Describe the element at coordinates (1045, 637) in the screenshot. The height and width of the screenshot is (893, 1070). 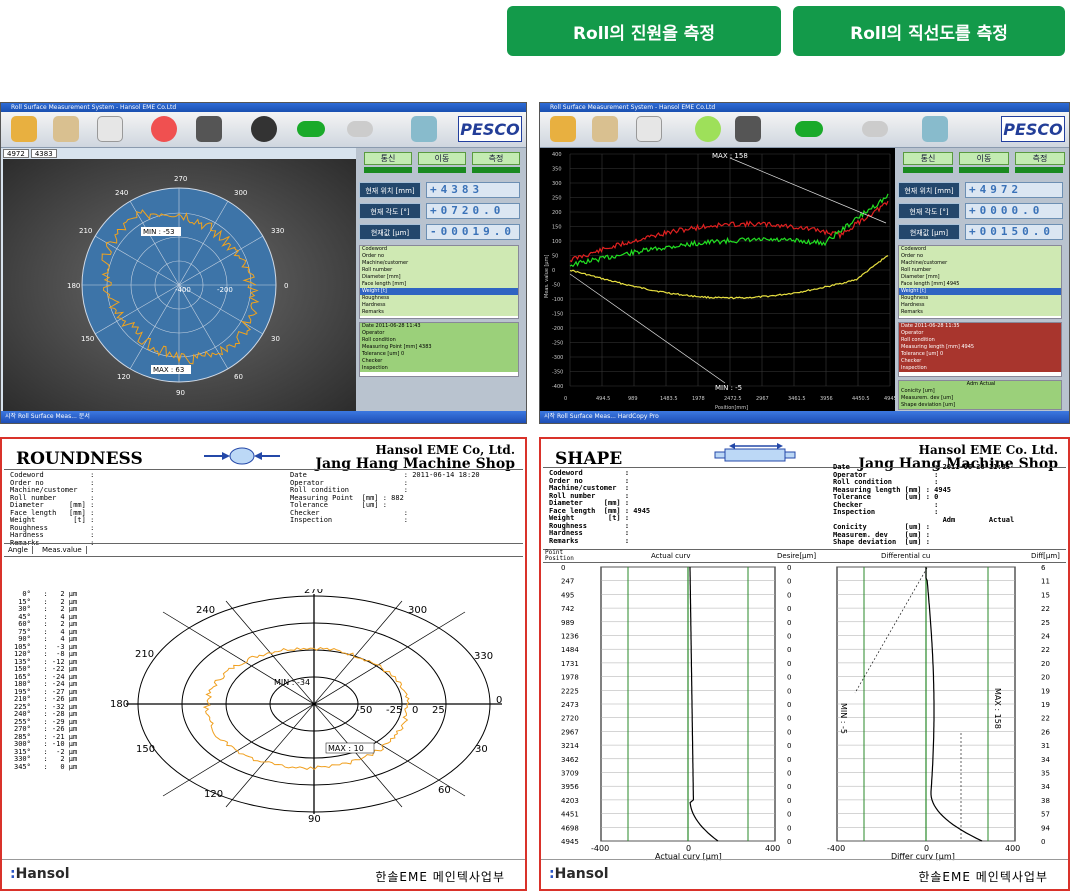
I see `diff-value: 24` at that location.